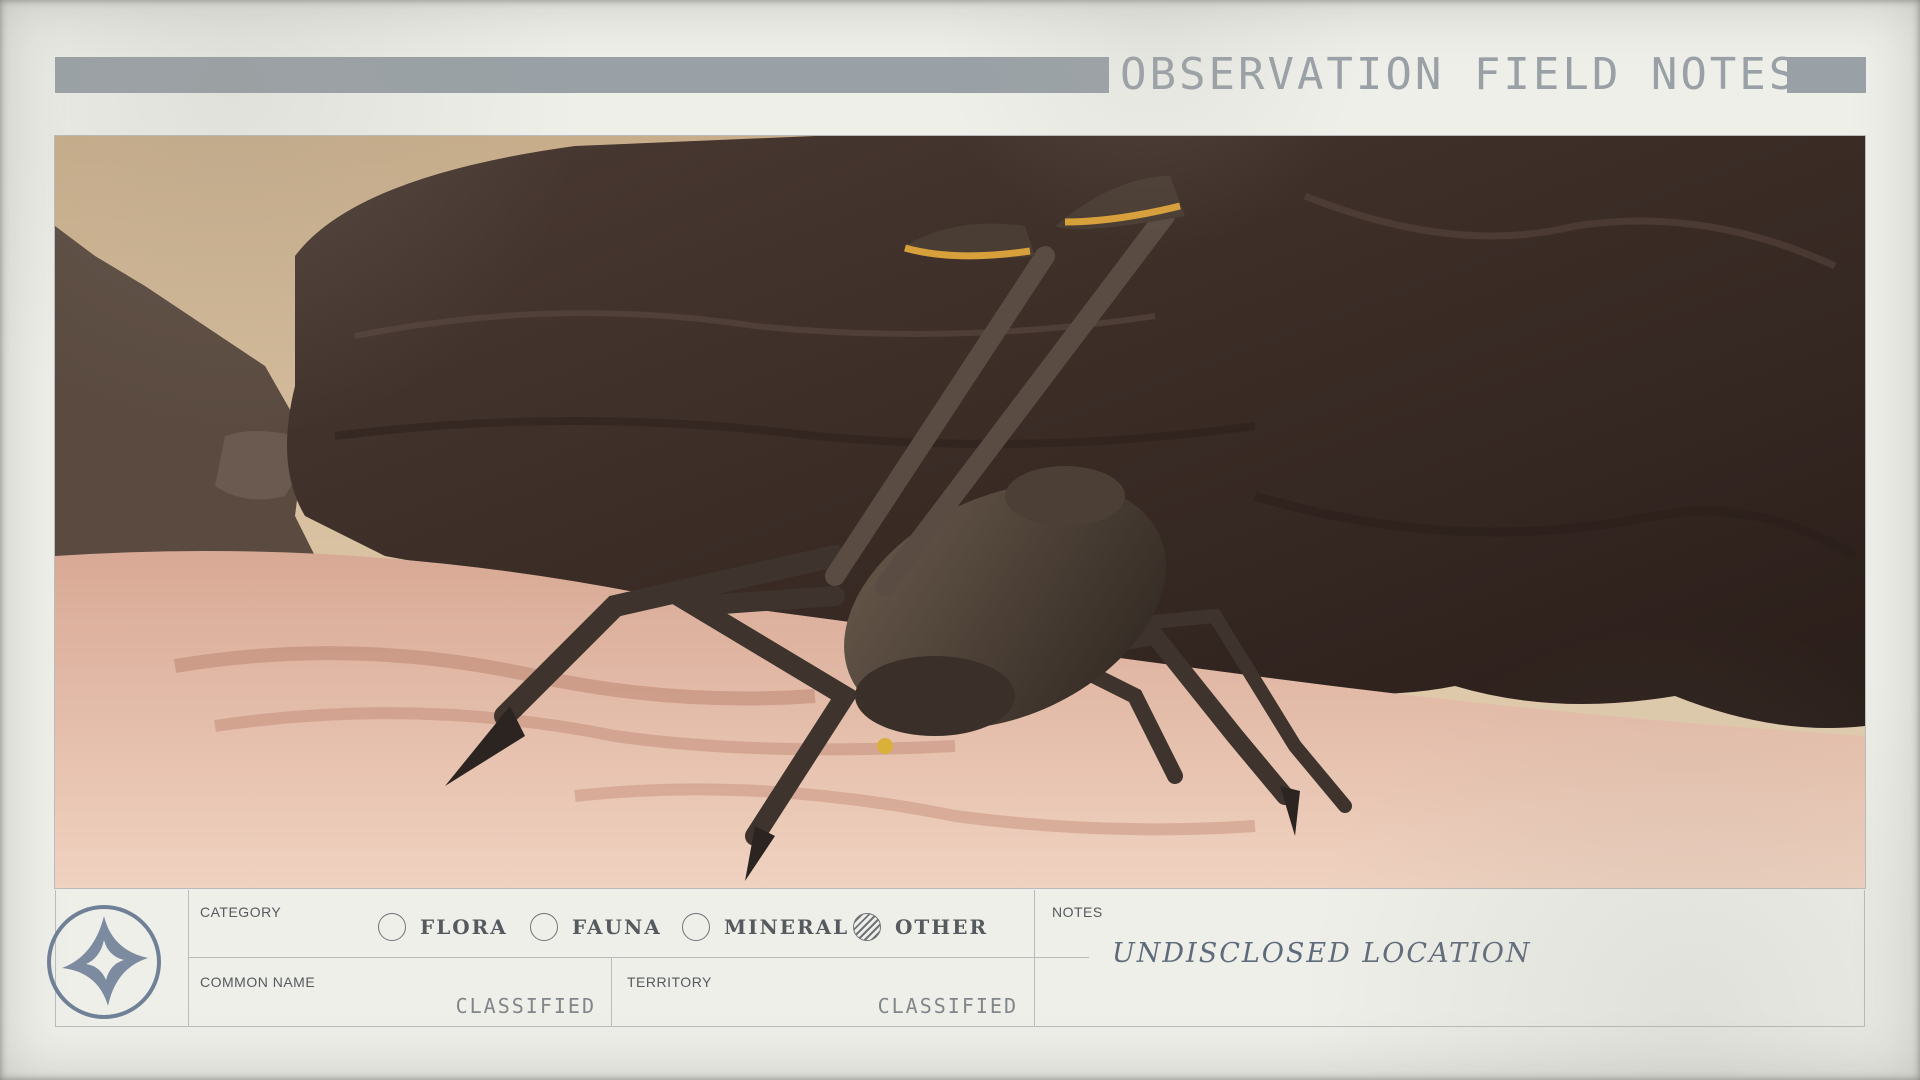 The image size is (1920, 1080). What do you see at coordinates (1077, 912) in the screenshot?
I see `notes-label: NOTES` at bounding box center [1077, 912].